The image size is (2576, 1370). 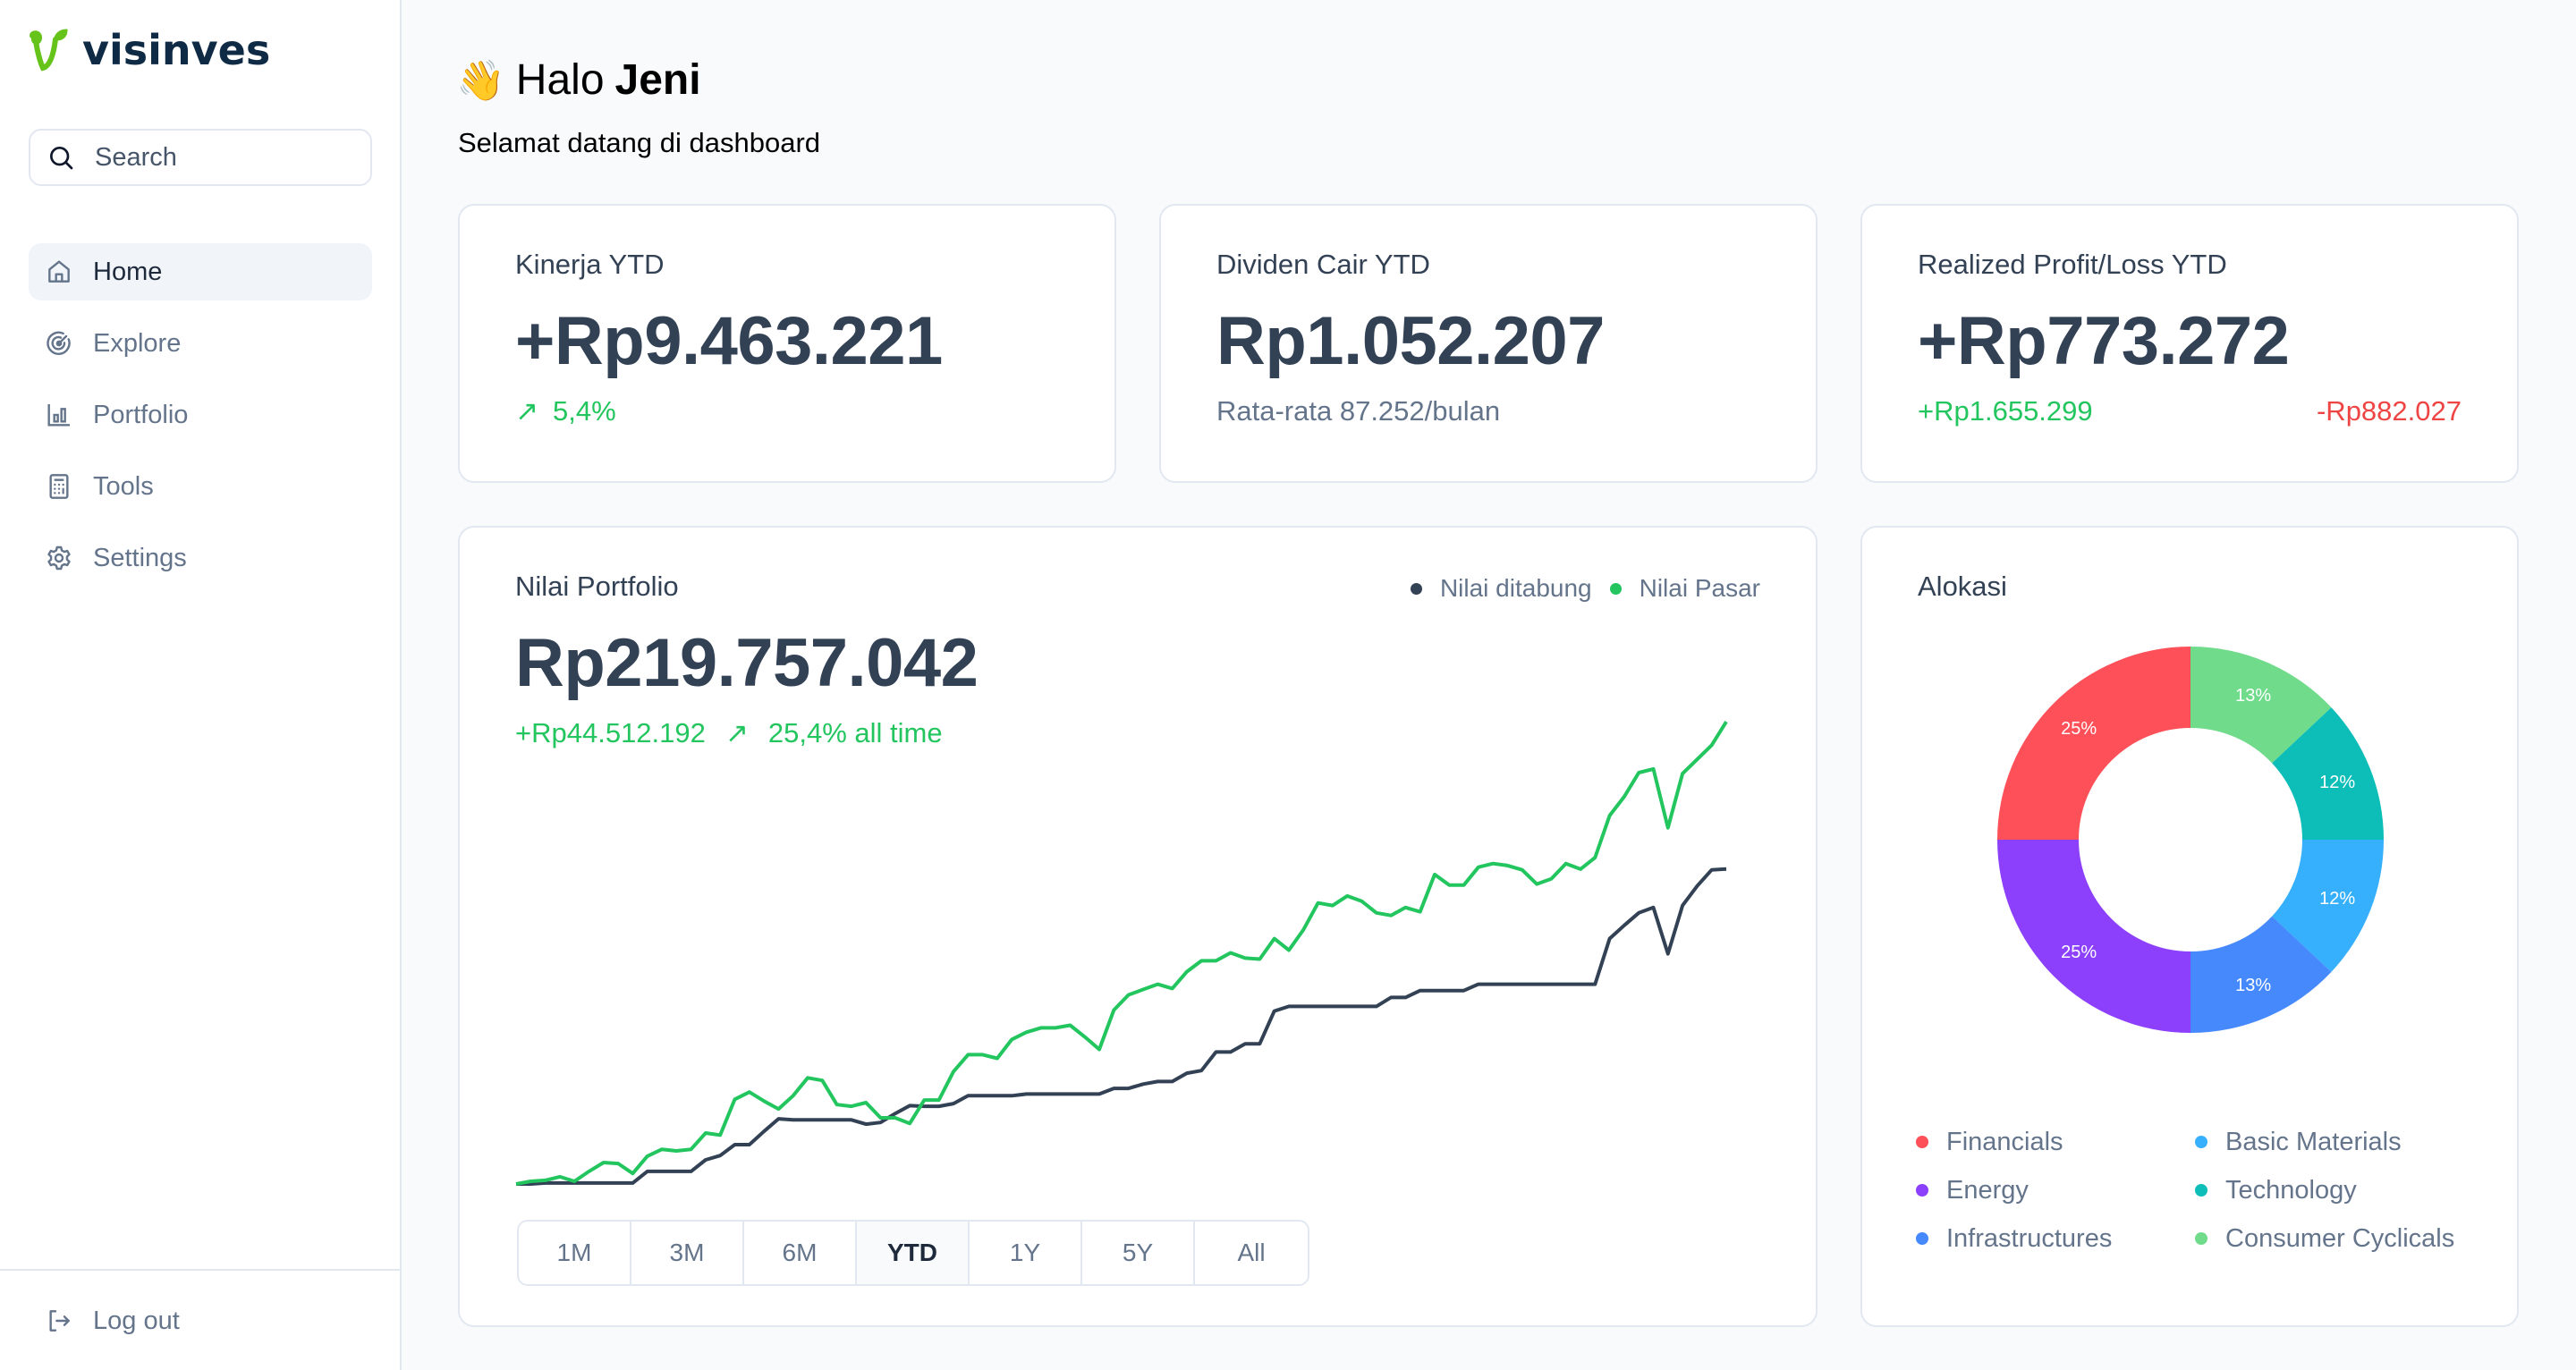 What do you see at coordinates (1121, 1026) in the screenshot?
I see `series-line-nilai-ditabung` at bounding box center [1121, 1026].